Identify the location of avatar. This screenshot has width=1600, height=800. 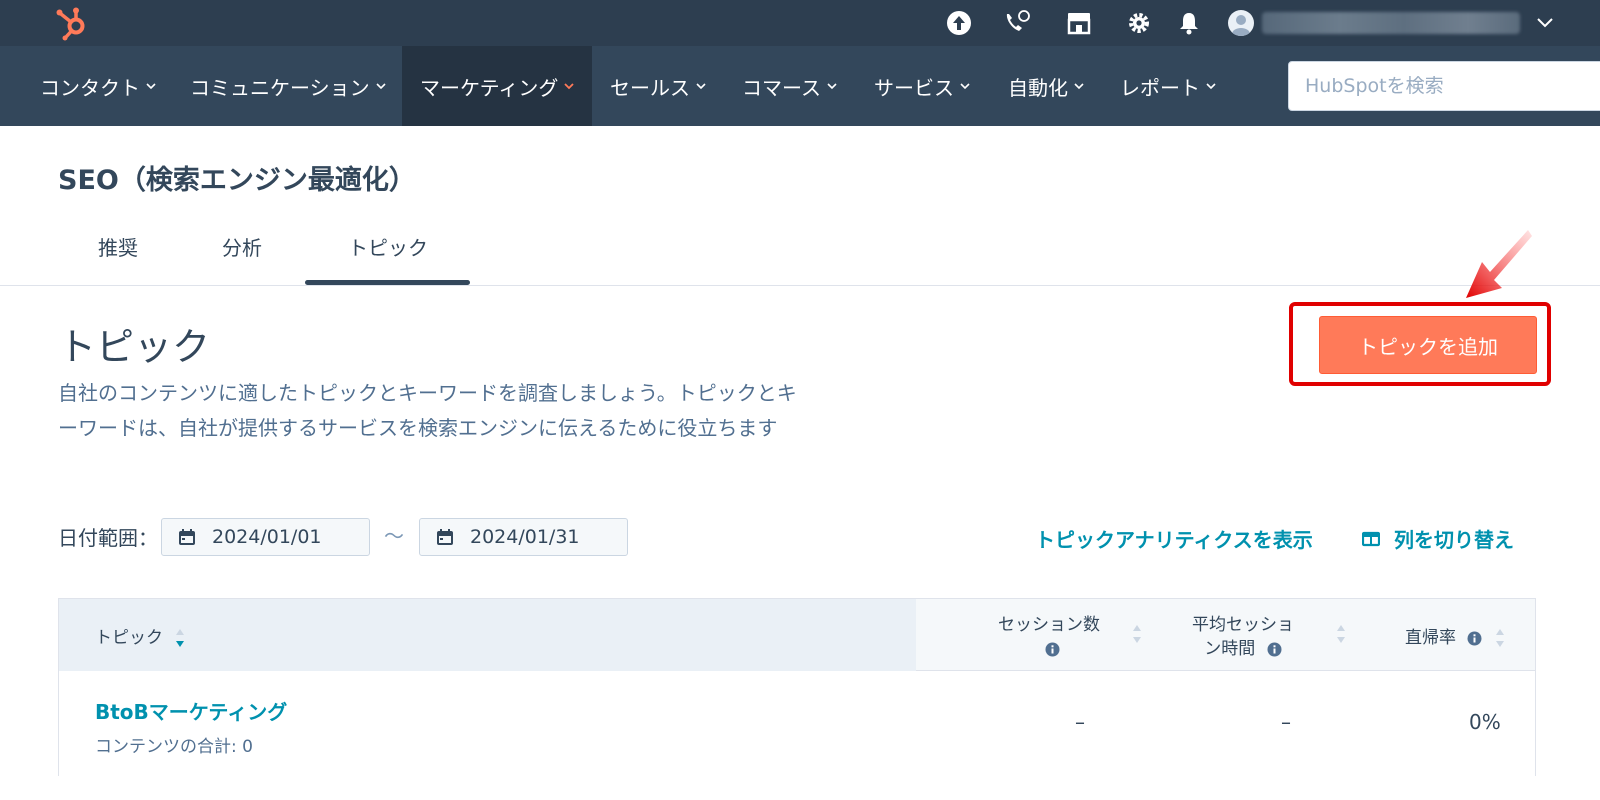
(1241, 23).